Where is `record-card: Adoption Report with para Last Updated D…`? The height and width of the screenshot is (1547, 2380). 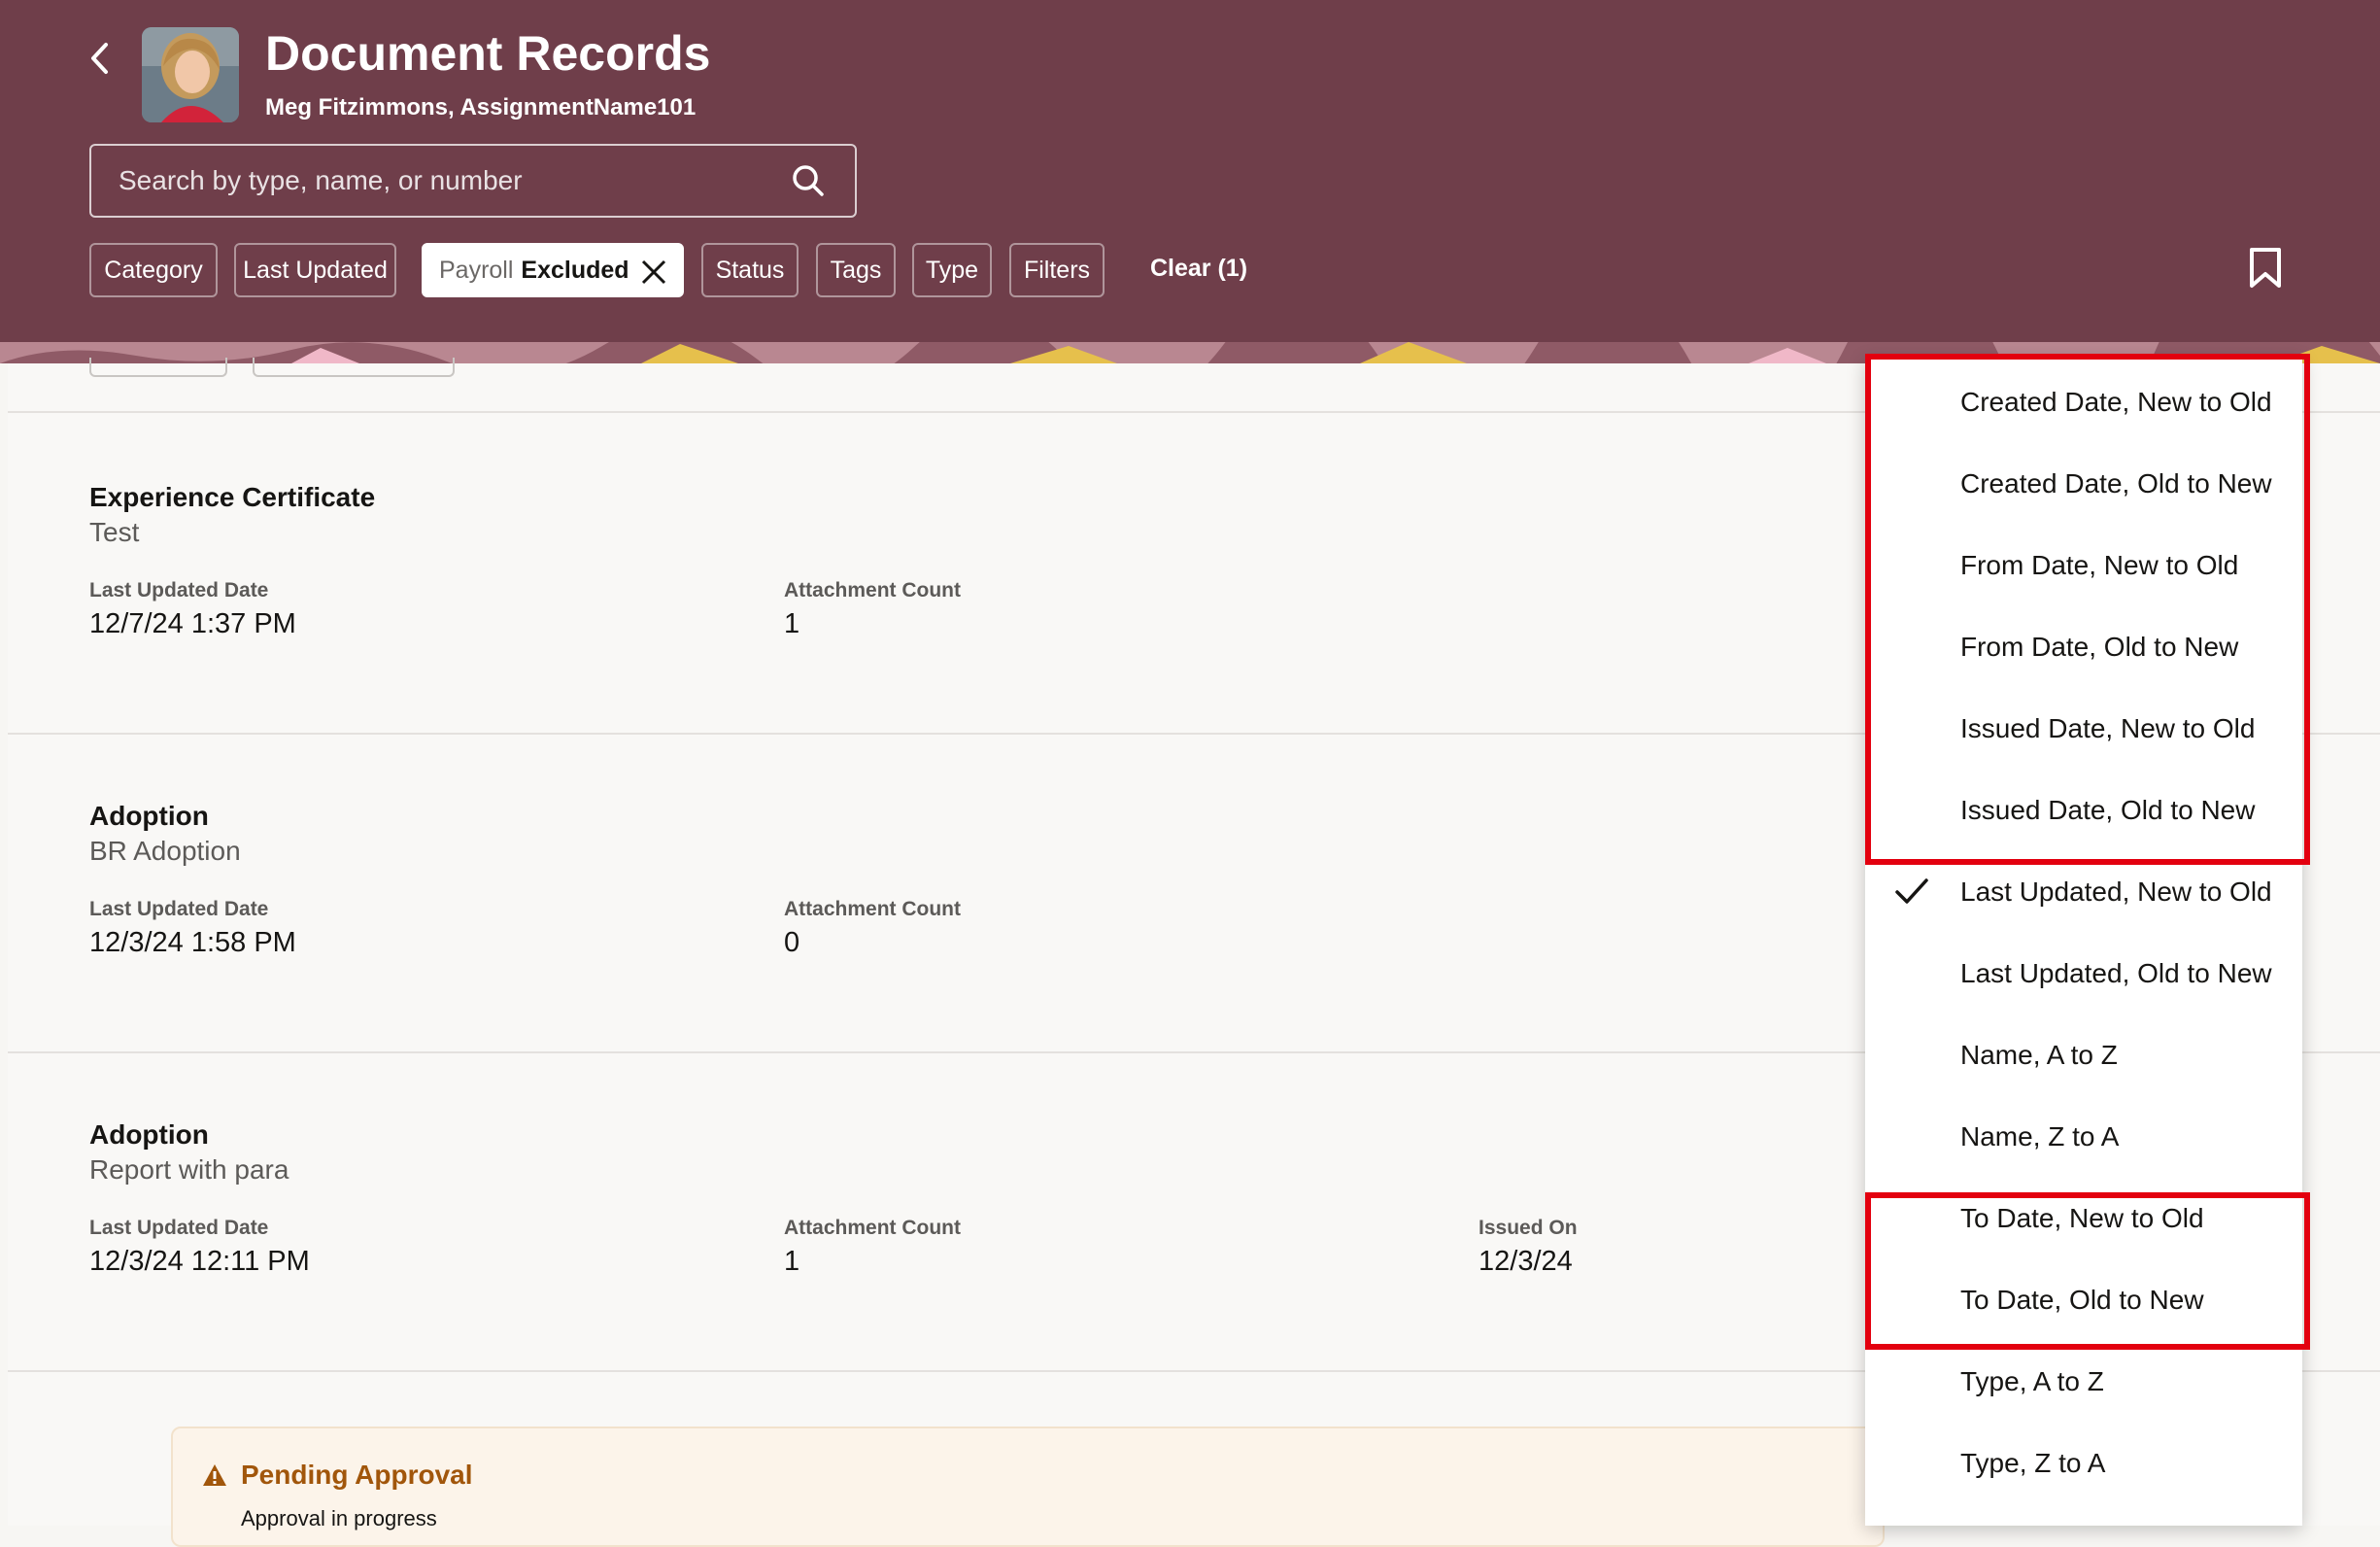 record-card: Adoption Report with para Last Updated D… is located at coordinates (963, 1198).